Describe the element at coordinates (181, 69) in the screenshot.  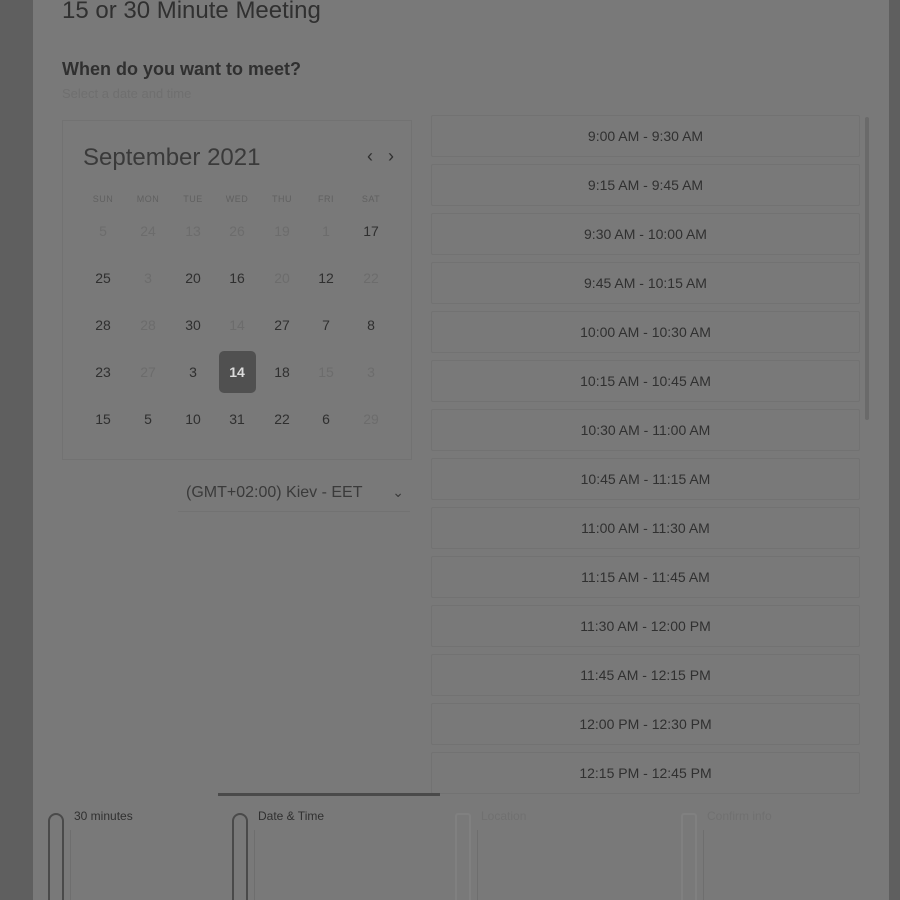
I see `section-heading: When do you want to meet?` at that location.